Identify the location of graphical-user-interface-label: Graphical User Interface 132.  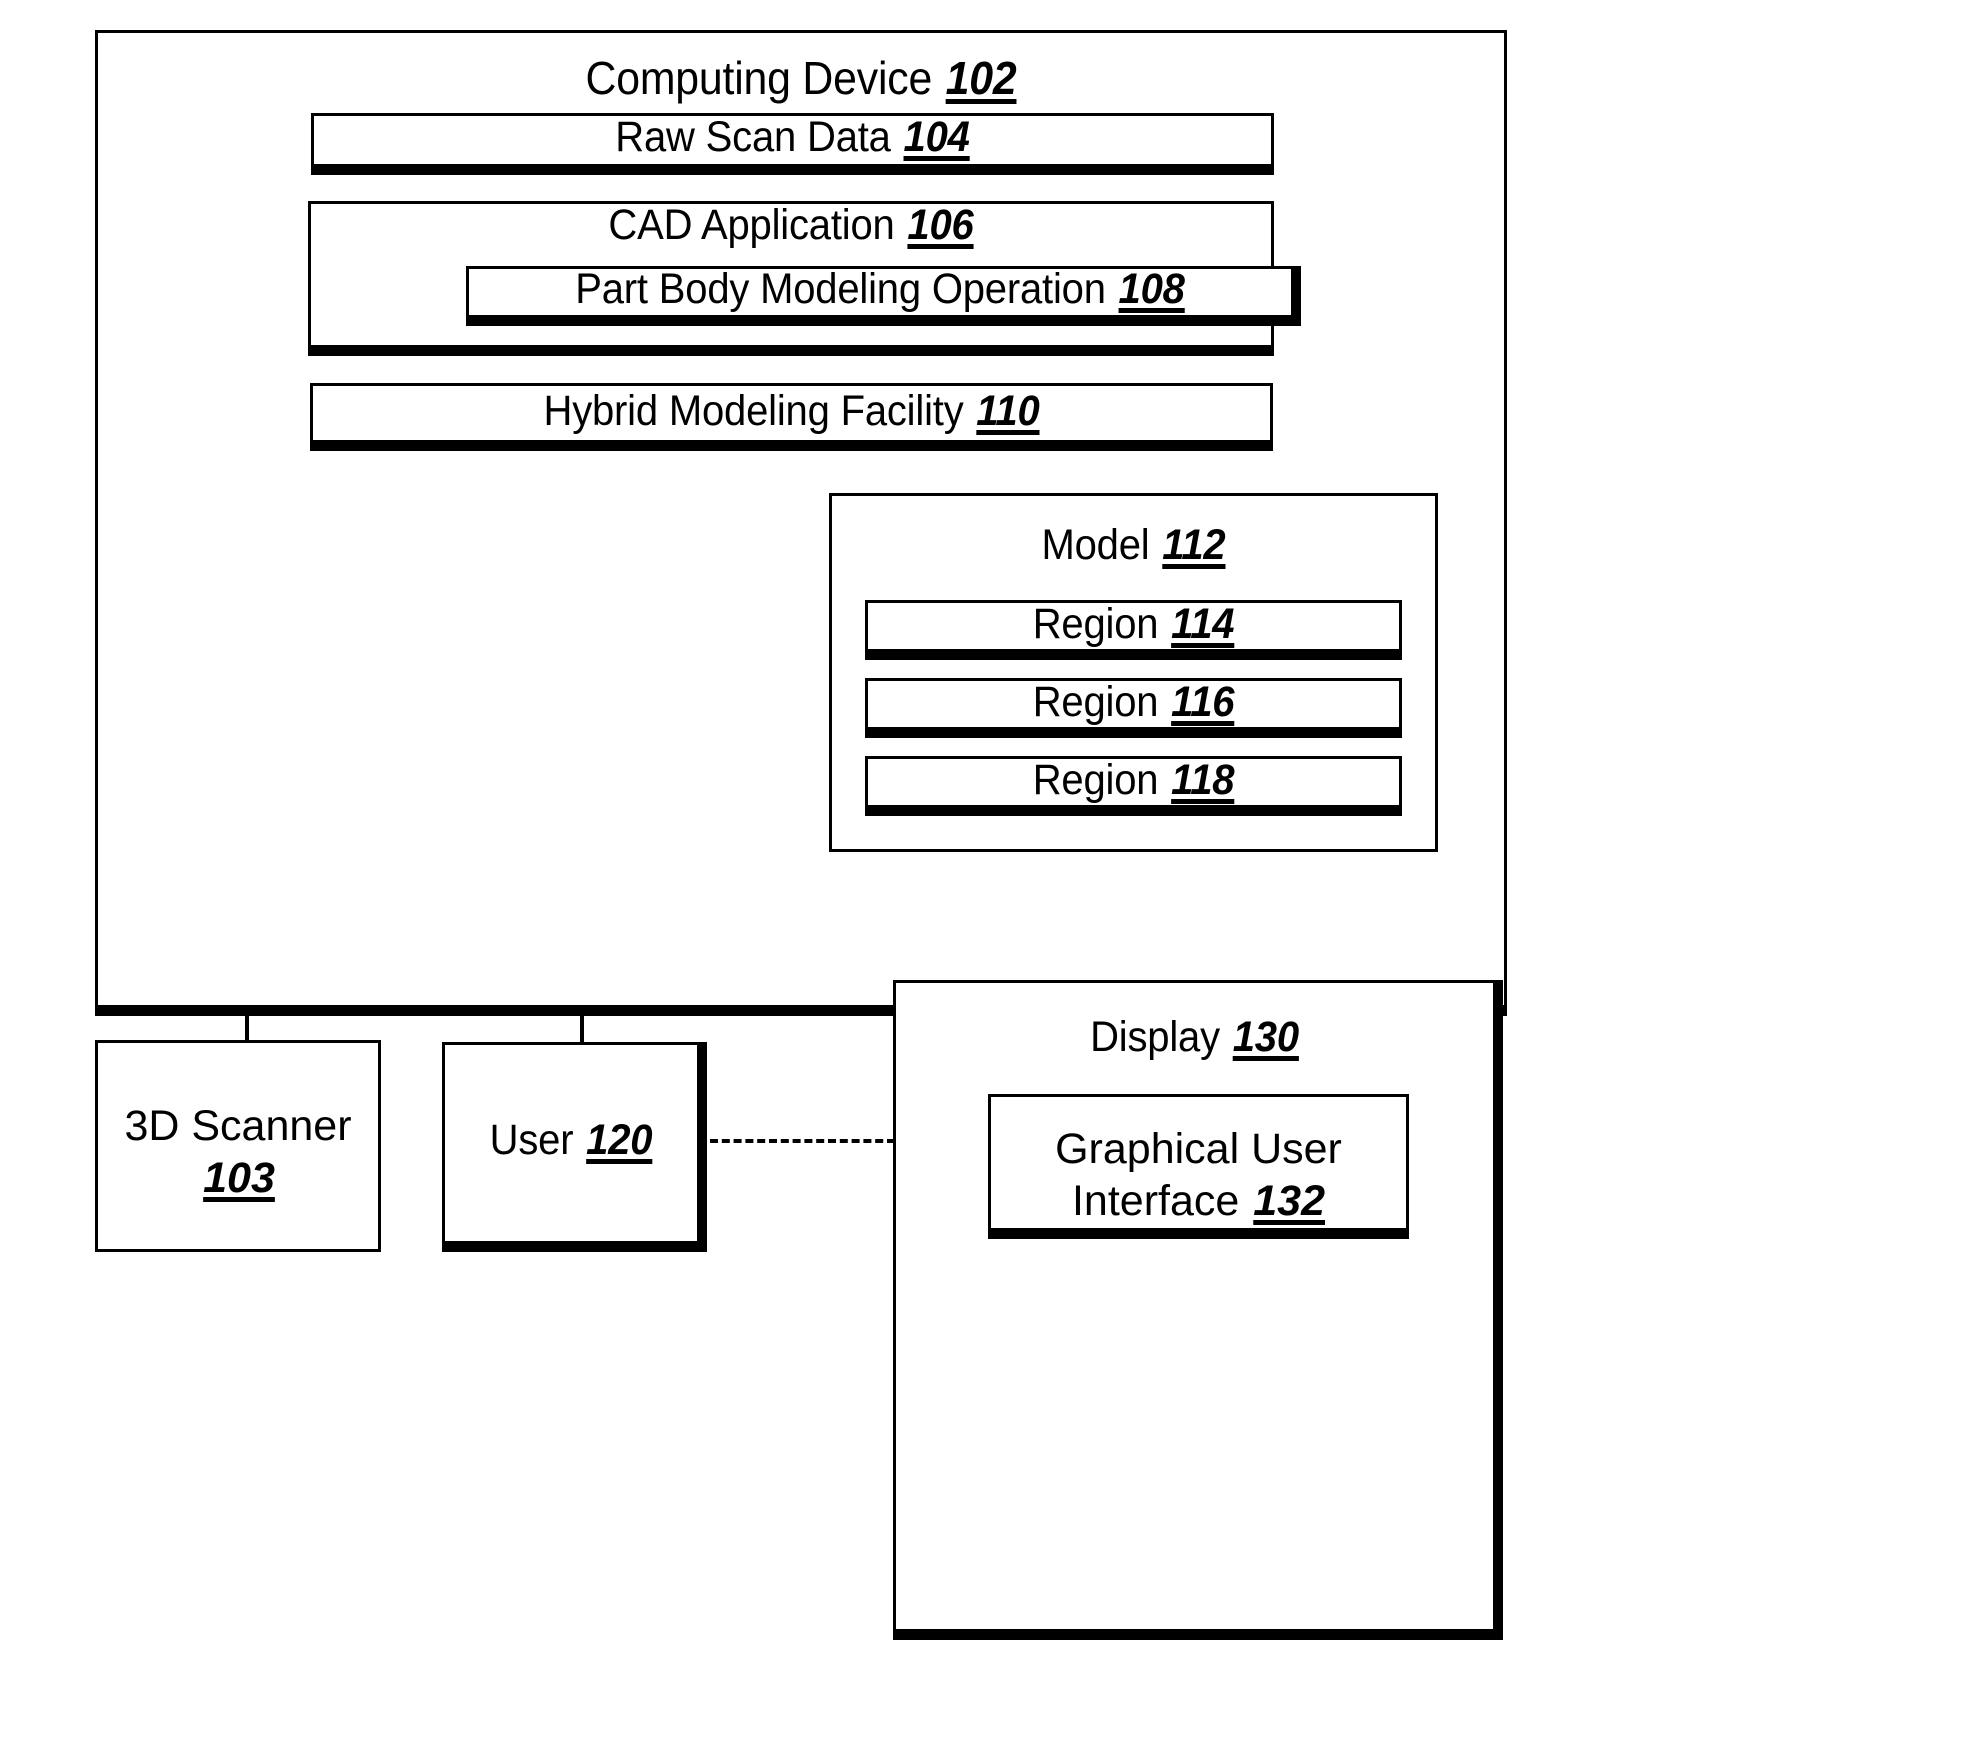
(1198, 1175).